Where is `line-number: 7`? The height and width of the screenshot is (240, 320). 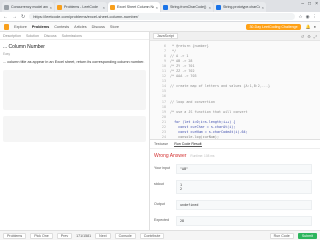 line-number: 7 is located at coordinates (164, 50).